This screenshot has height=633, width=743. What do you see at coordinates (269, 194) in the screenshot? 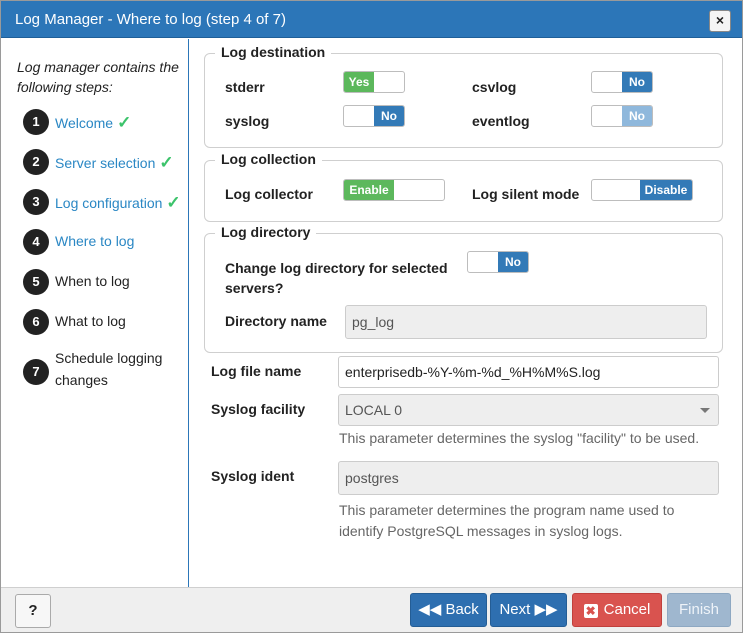
I see `log-collector-label: Log collector` at bounding box center [269, 194].